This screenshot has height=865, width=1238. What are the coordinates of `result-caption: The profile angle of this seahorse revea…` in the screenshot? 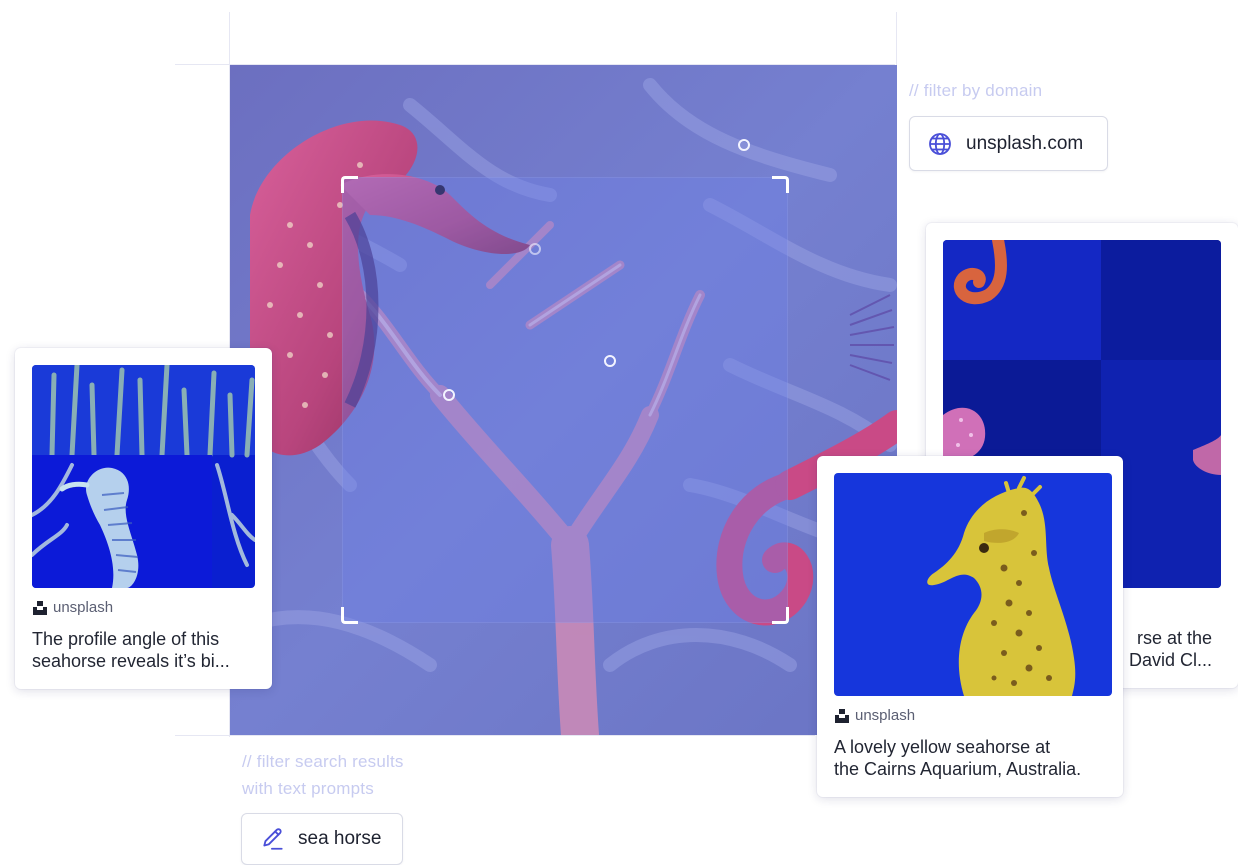 It's located at (131, 650).